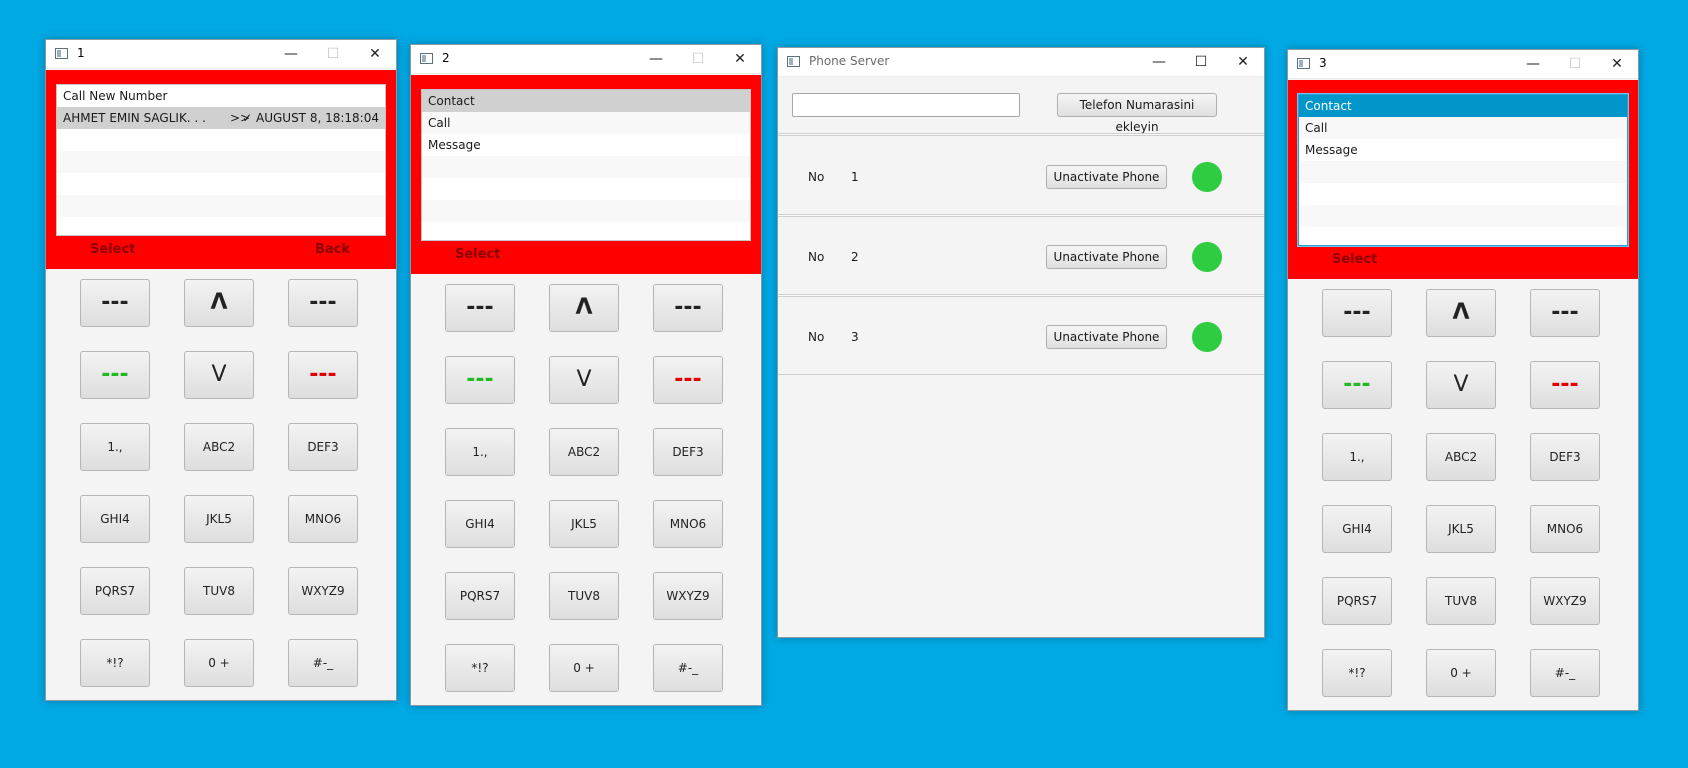 Image resolution: width=1688 pixels, height=768 pixels. Describe the element at coordinates (1201, 62) in the screenshot. I see `maximize-icon: ☐` at that location.